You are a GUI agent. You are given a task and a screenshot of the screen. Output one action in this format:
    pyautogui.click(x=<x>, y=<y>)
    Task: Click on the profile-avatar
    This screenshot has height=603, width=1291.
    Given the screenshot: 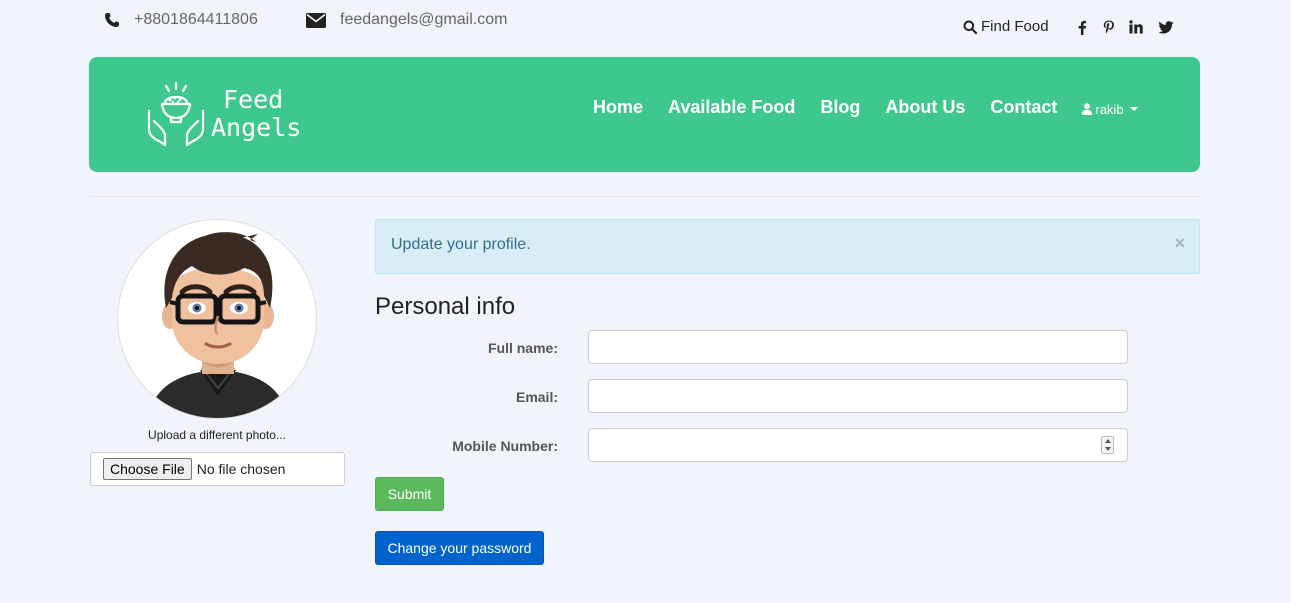 What is the action you would take?
    pyautogui.click(x=217, y=319)
    